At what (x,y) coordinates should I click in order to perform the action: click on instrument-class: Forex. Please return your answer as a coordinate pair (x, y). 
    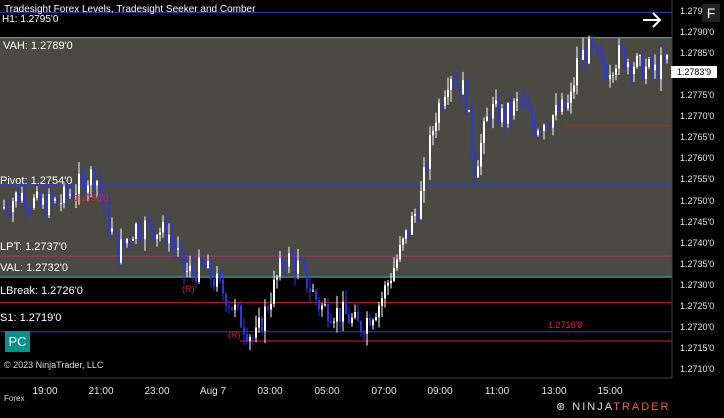
    Looking at the image, I should click on (14, 398).